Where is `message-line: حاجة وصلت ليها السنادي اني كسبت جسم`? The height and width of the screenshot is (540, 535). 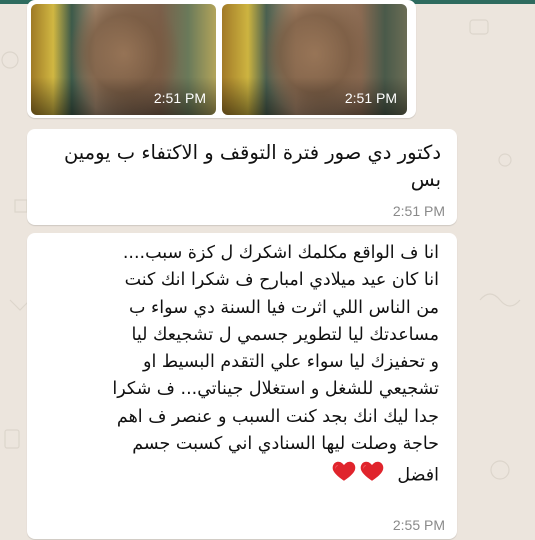
message-line: حاجة وصلت ليها السنادي اني كسبت جسم is located at coordinates (285, 444).